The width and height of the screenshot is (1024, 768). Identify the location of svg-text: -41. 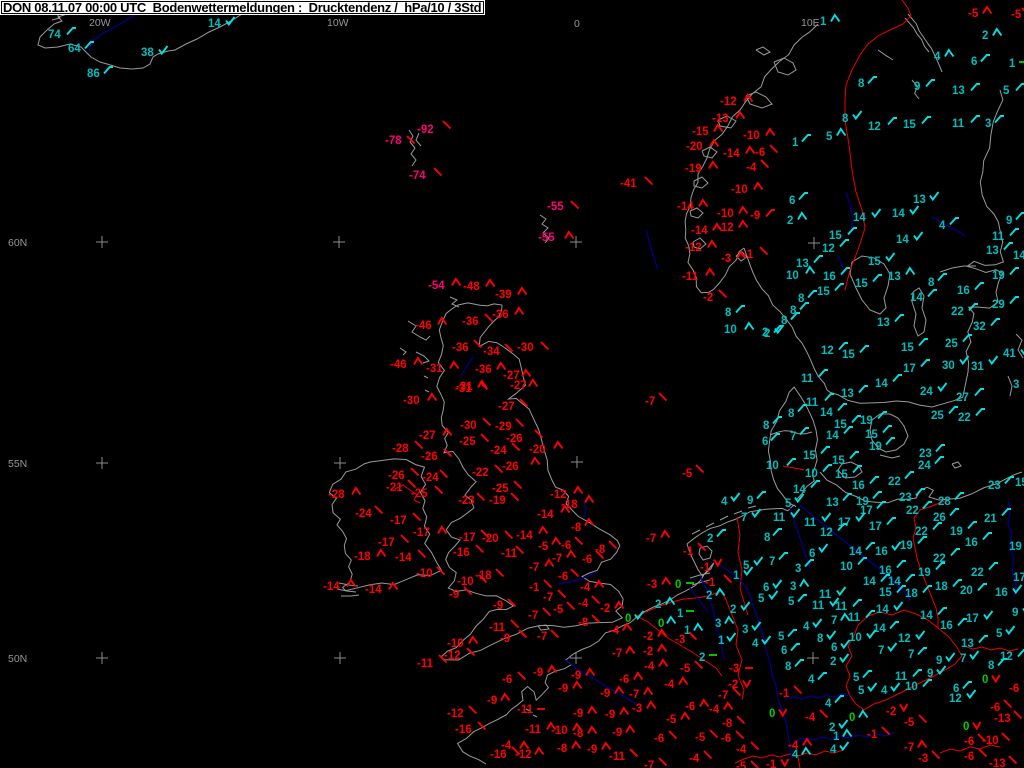
(628, 184).